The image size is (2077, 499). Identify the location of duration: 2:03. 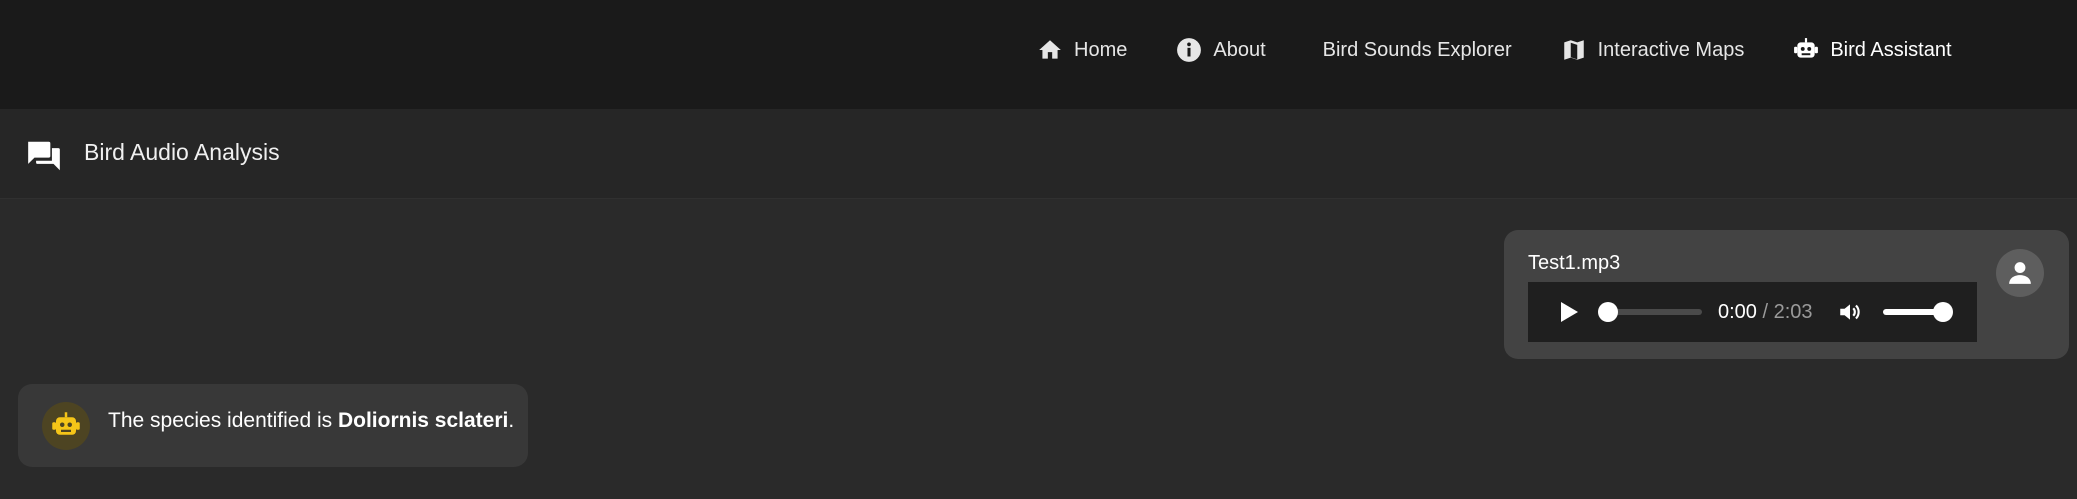
(1793, 311).